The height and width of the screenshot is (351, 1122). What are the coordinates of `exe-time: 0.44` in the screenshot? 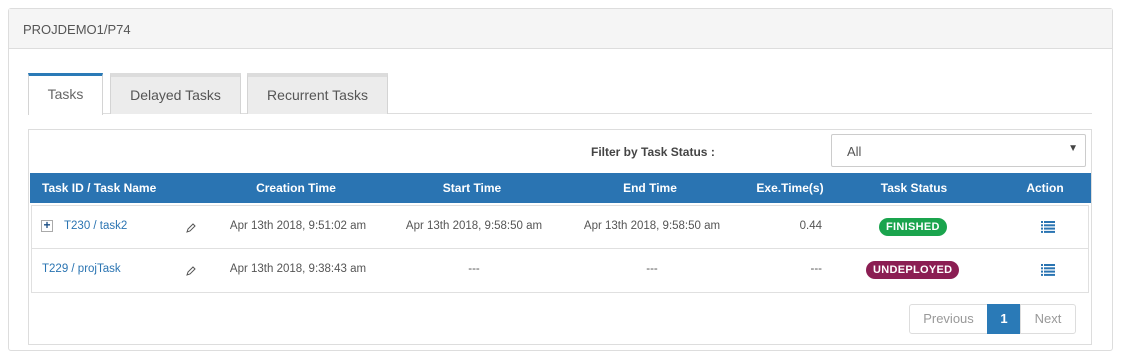 It's located at (810, 226).